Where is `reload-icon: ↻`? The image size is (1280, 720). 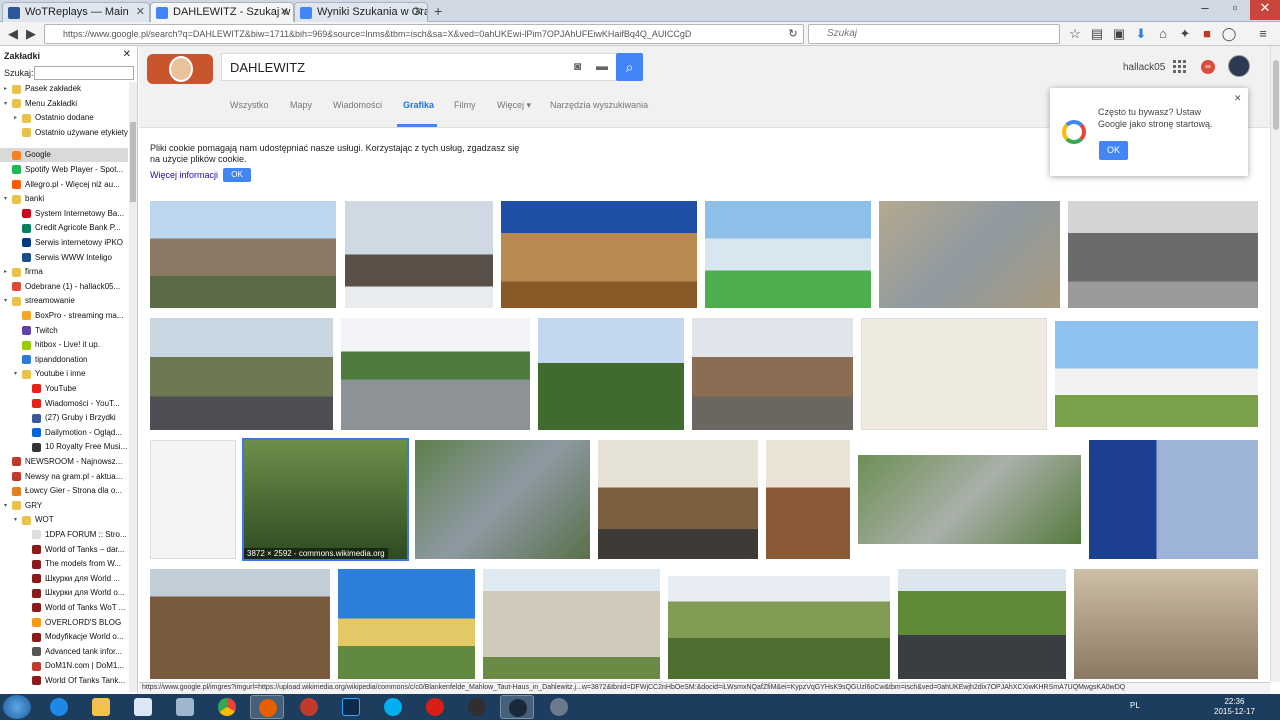 reload-icon: ↻ is located at coordinates (793, 34).